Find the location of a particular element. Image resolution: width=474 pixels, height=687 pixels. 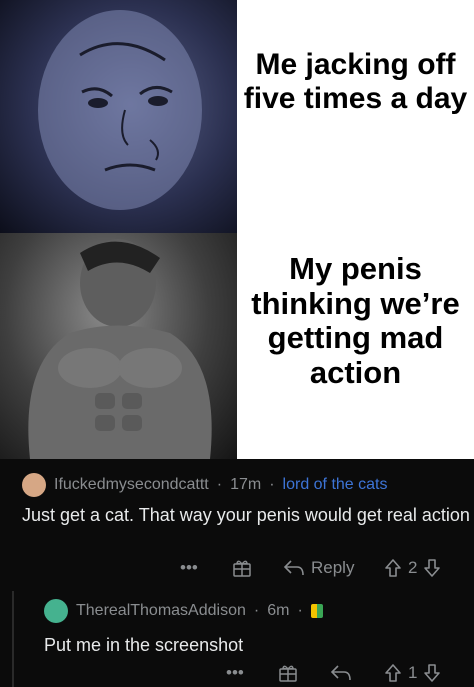

vote-controls: 1 is located at coordinates (412, 673).